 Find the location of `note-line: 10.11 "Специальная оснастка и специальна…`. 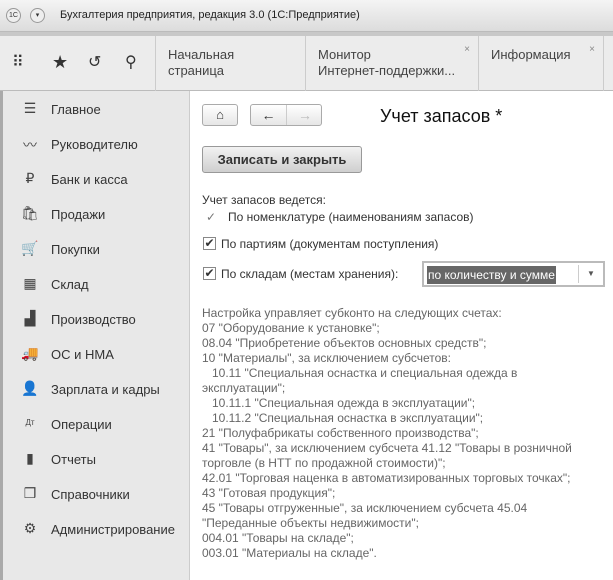

note-line: 10.11 "Специальная оснастка и специальна… is located at coordinates (360, 373).